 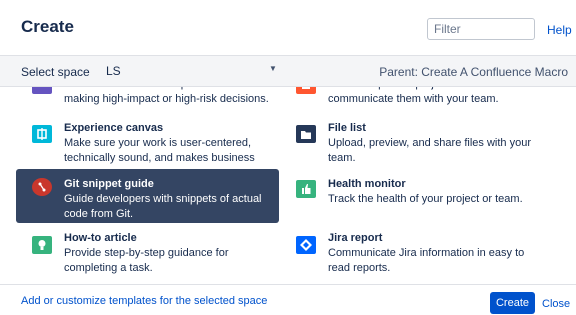 I want to click on thumbs-up-icon, so click(x=306, y=189).